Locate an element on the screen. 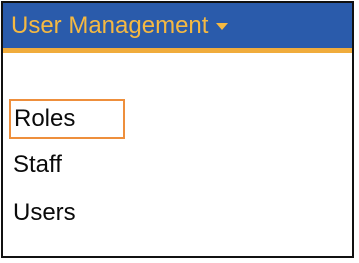 The height and width of the screenshot is (263, 359). menu-item-label: Roles is located at coordinates (45, 118).